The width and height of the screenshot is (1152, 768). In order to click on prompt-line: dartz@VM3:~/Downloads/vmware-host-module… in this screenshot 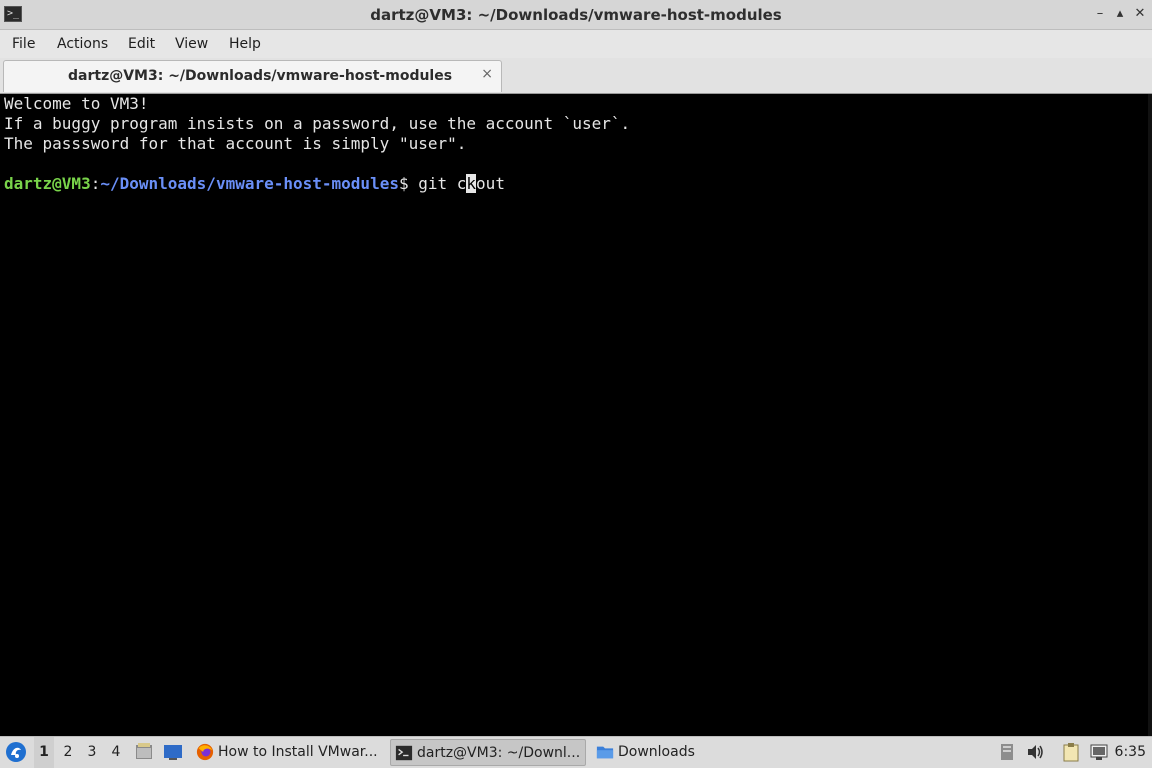, I will do `click(254, 184)`.